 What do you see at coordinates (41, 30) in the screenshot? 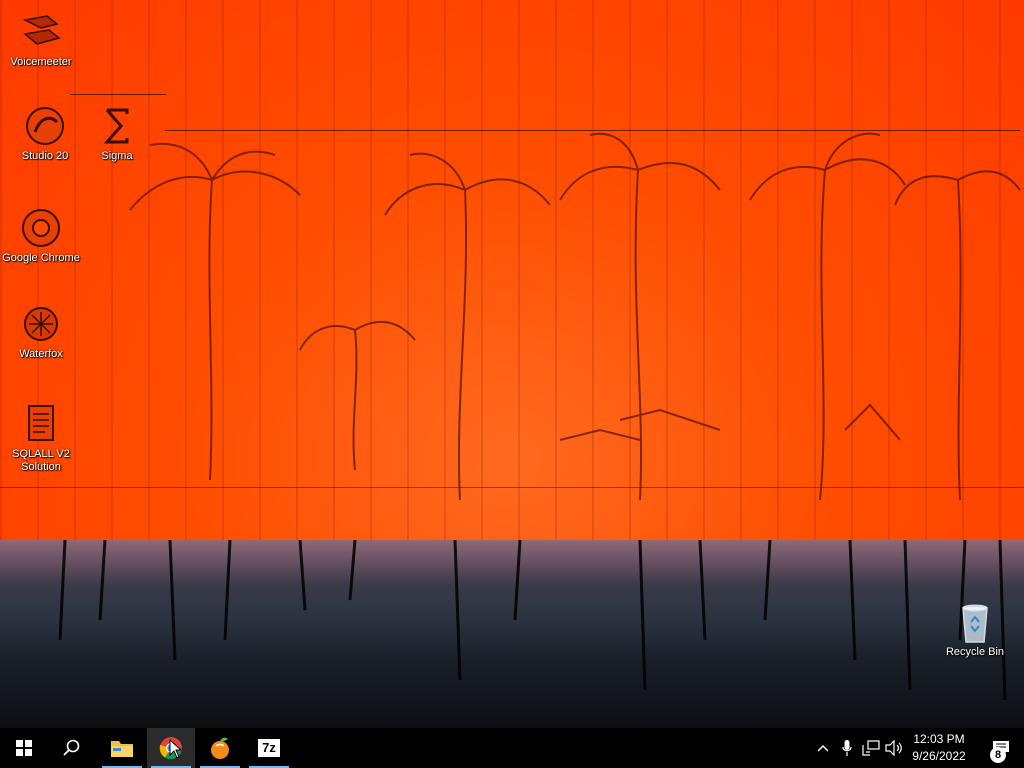
I see `voicemeeter-icon` at bounding box center [41, 30].